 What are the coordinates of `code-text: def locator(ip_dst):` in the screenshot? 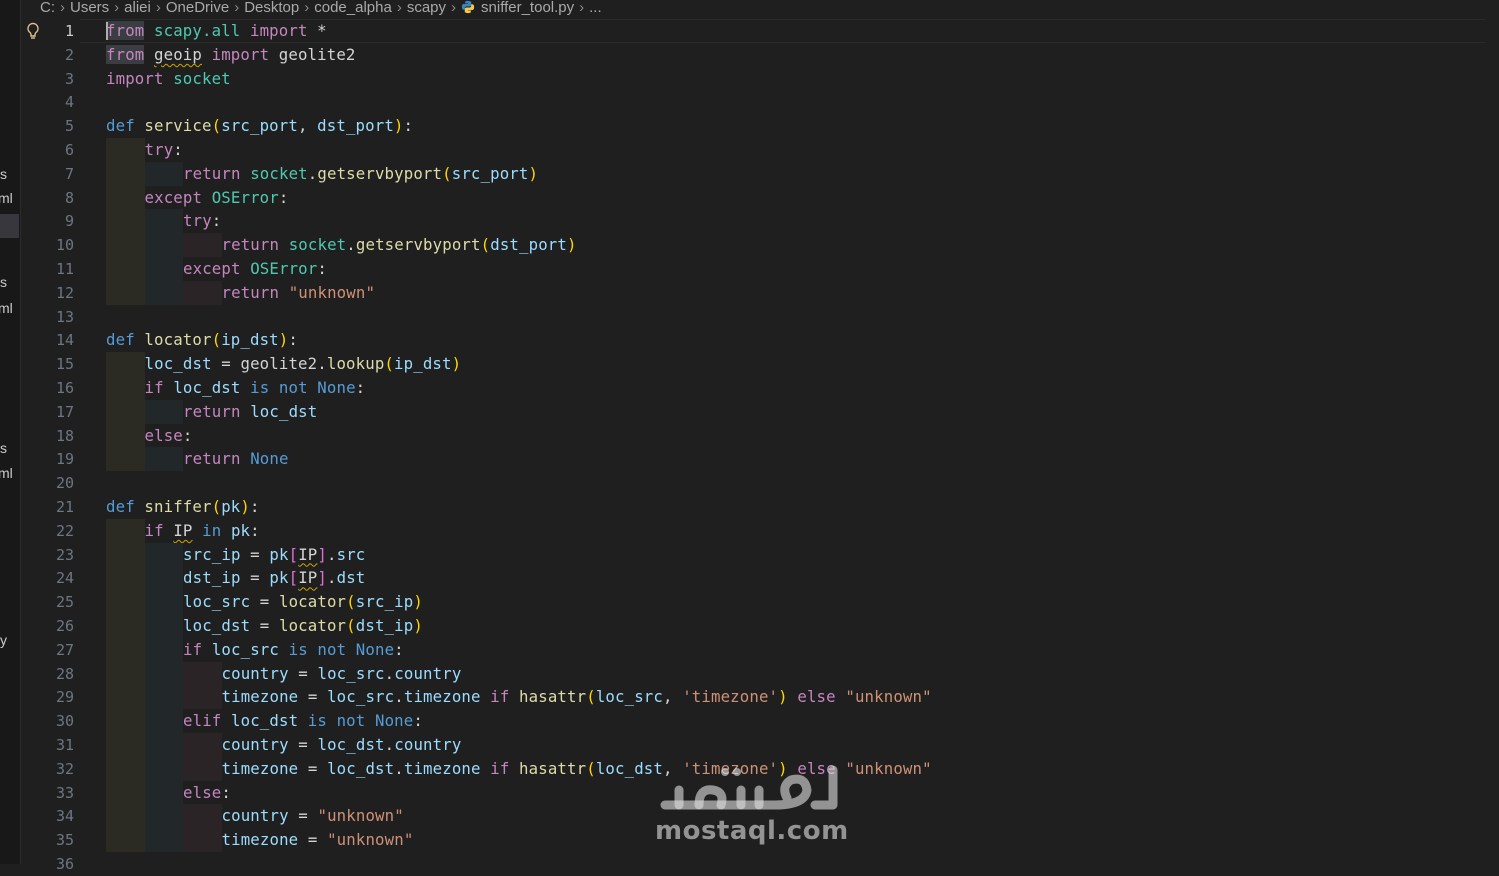 It's located at (202, 340).